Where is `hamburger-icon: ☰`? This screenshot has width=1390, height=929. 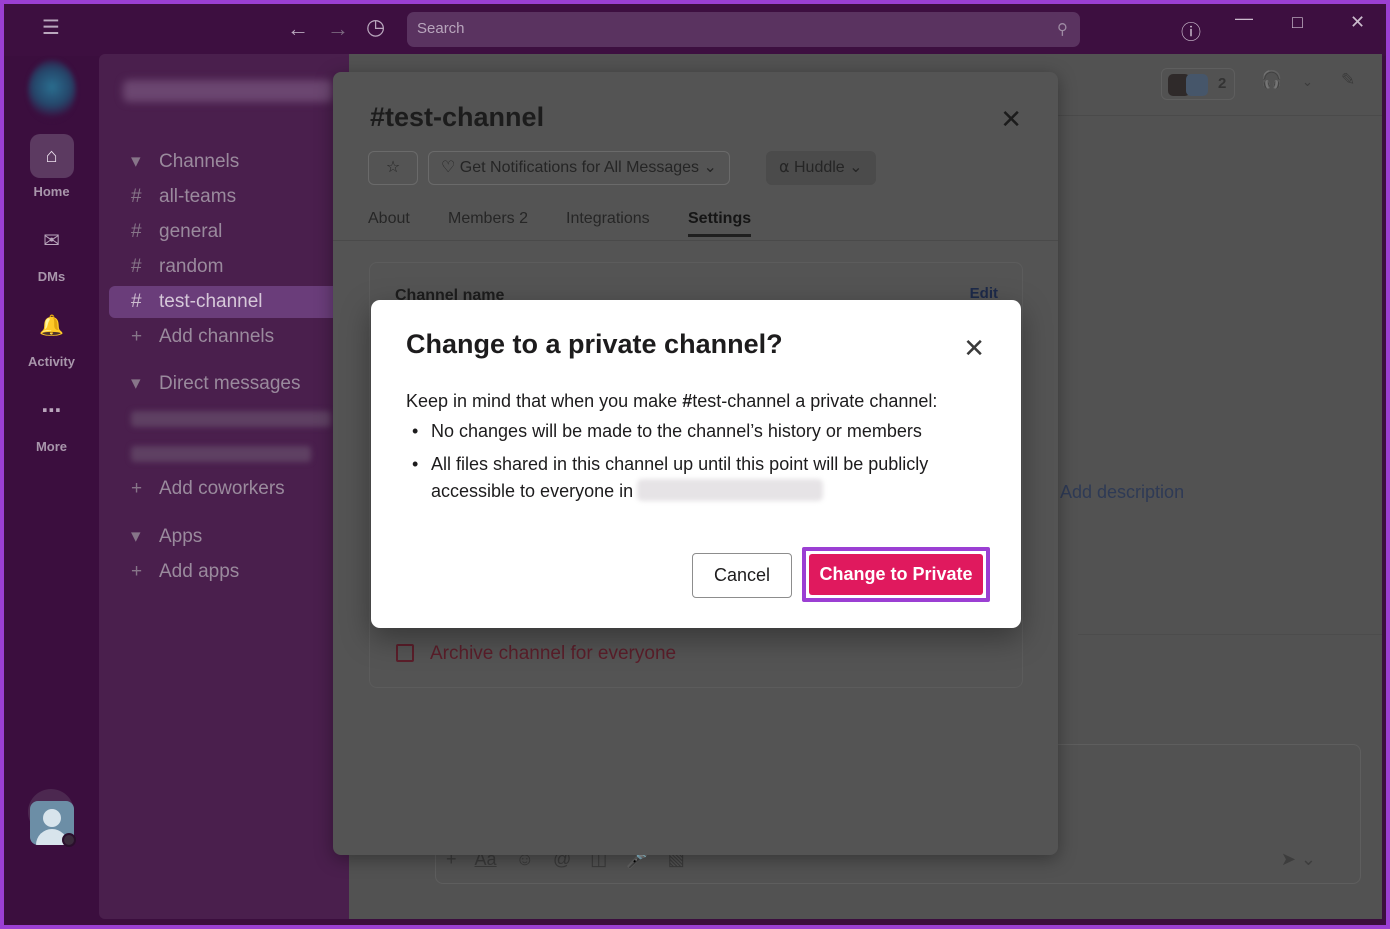 hamburger-icon: ☰ is located at coordinates (51, 28).